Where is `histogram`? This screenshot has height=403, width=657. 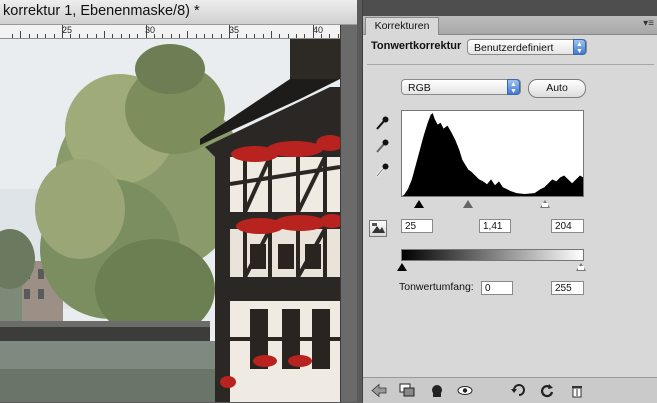
histogram is located at coordinates (492, 153).